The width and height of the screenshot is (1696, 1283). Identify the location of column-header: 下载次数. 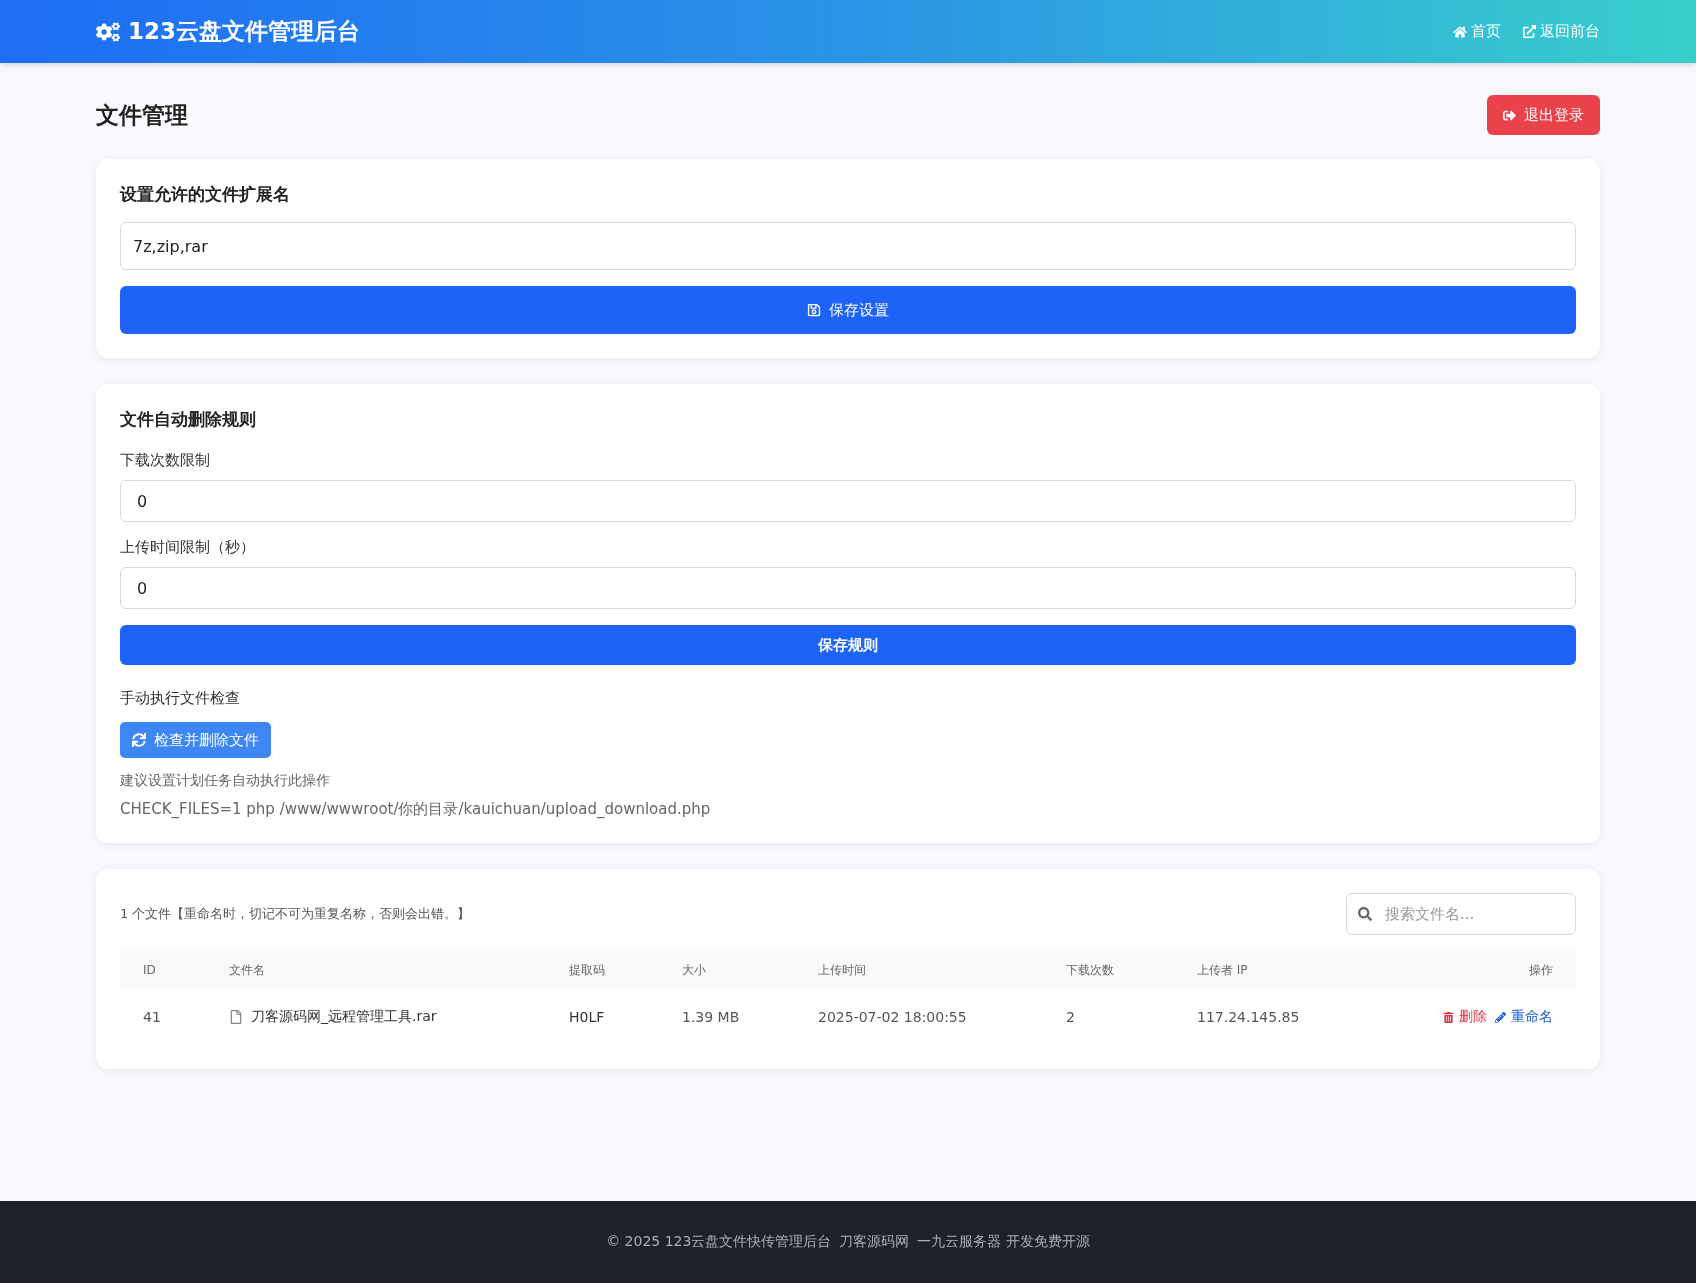
(1090, 970).